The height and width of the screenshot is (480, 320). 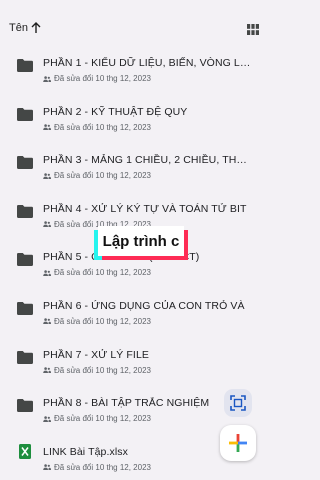 I want to click on top-bar: Tên, so click(x=135, y=31).